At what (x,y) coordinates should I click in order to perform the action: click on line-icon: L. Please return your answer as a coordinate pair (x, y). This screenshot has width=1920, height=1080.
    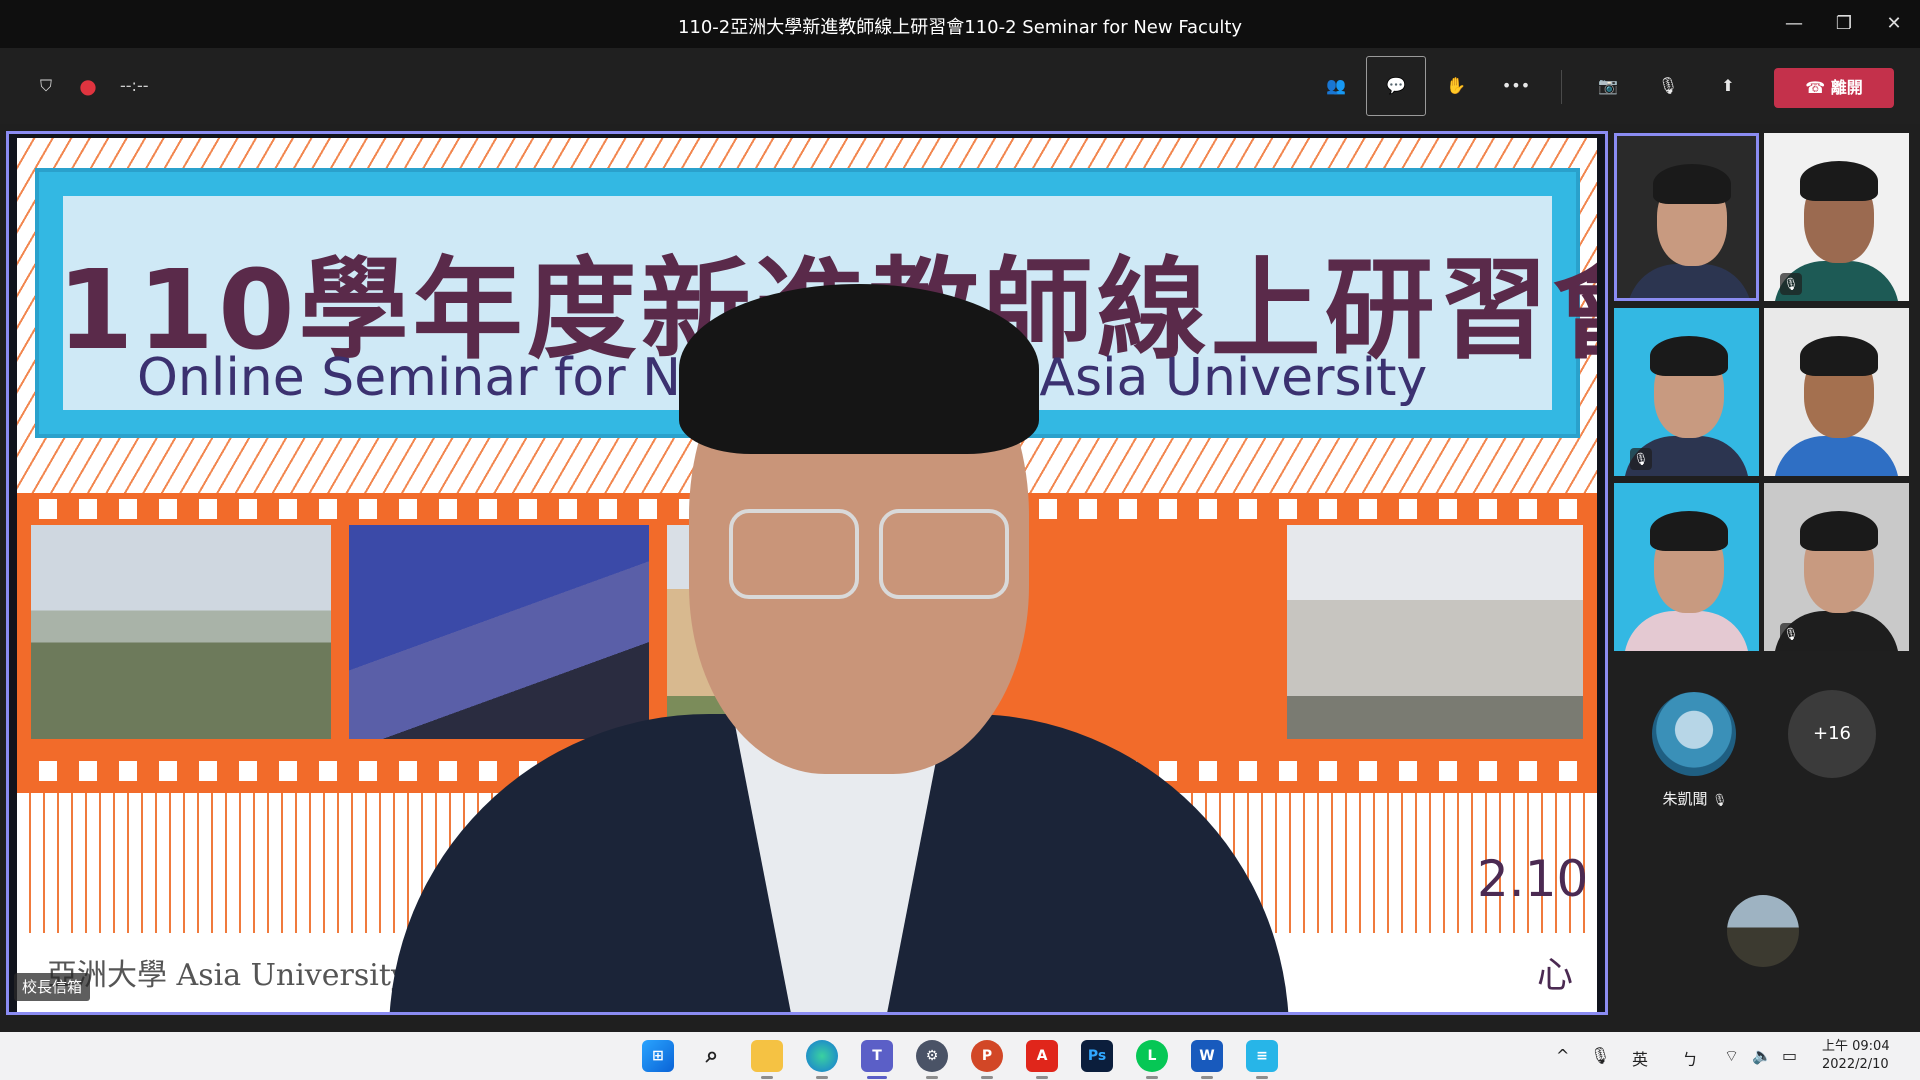
    Looking at the image, I should click on (1152, 1056).